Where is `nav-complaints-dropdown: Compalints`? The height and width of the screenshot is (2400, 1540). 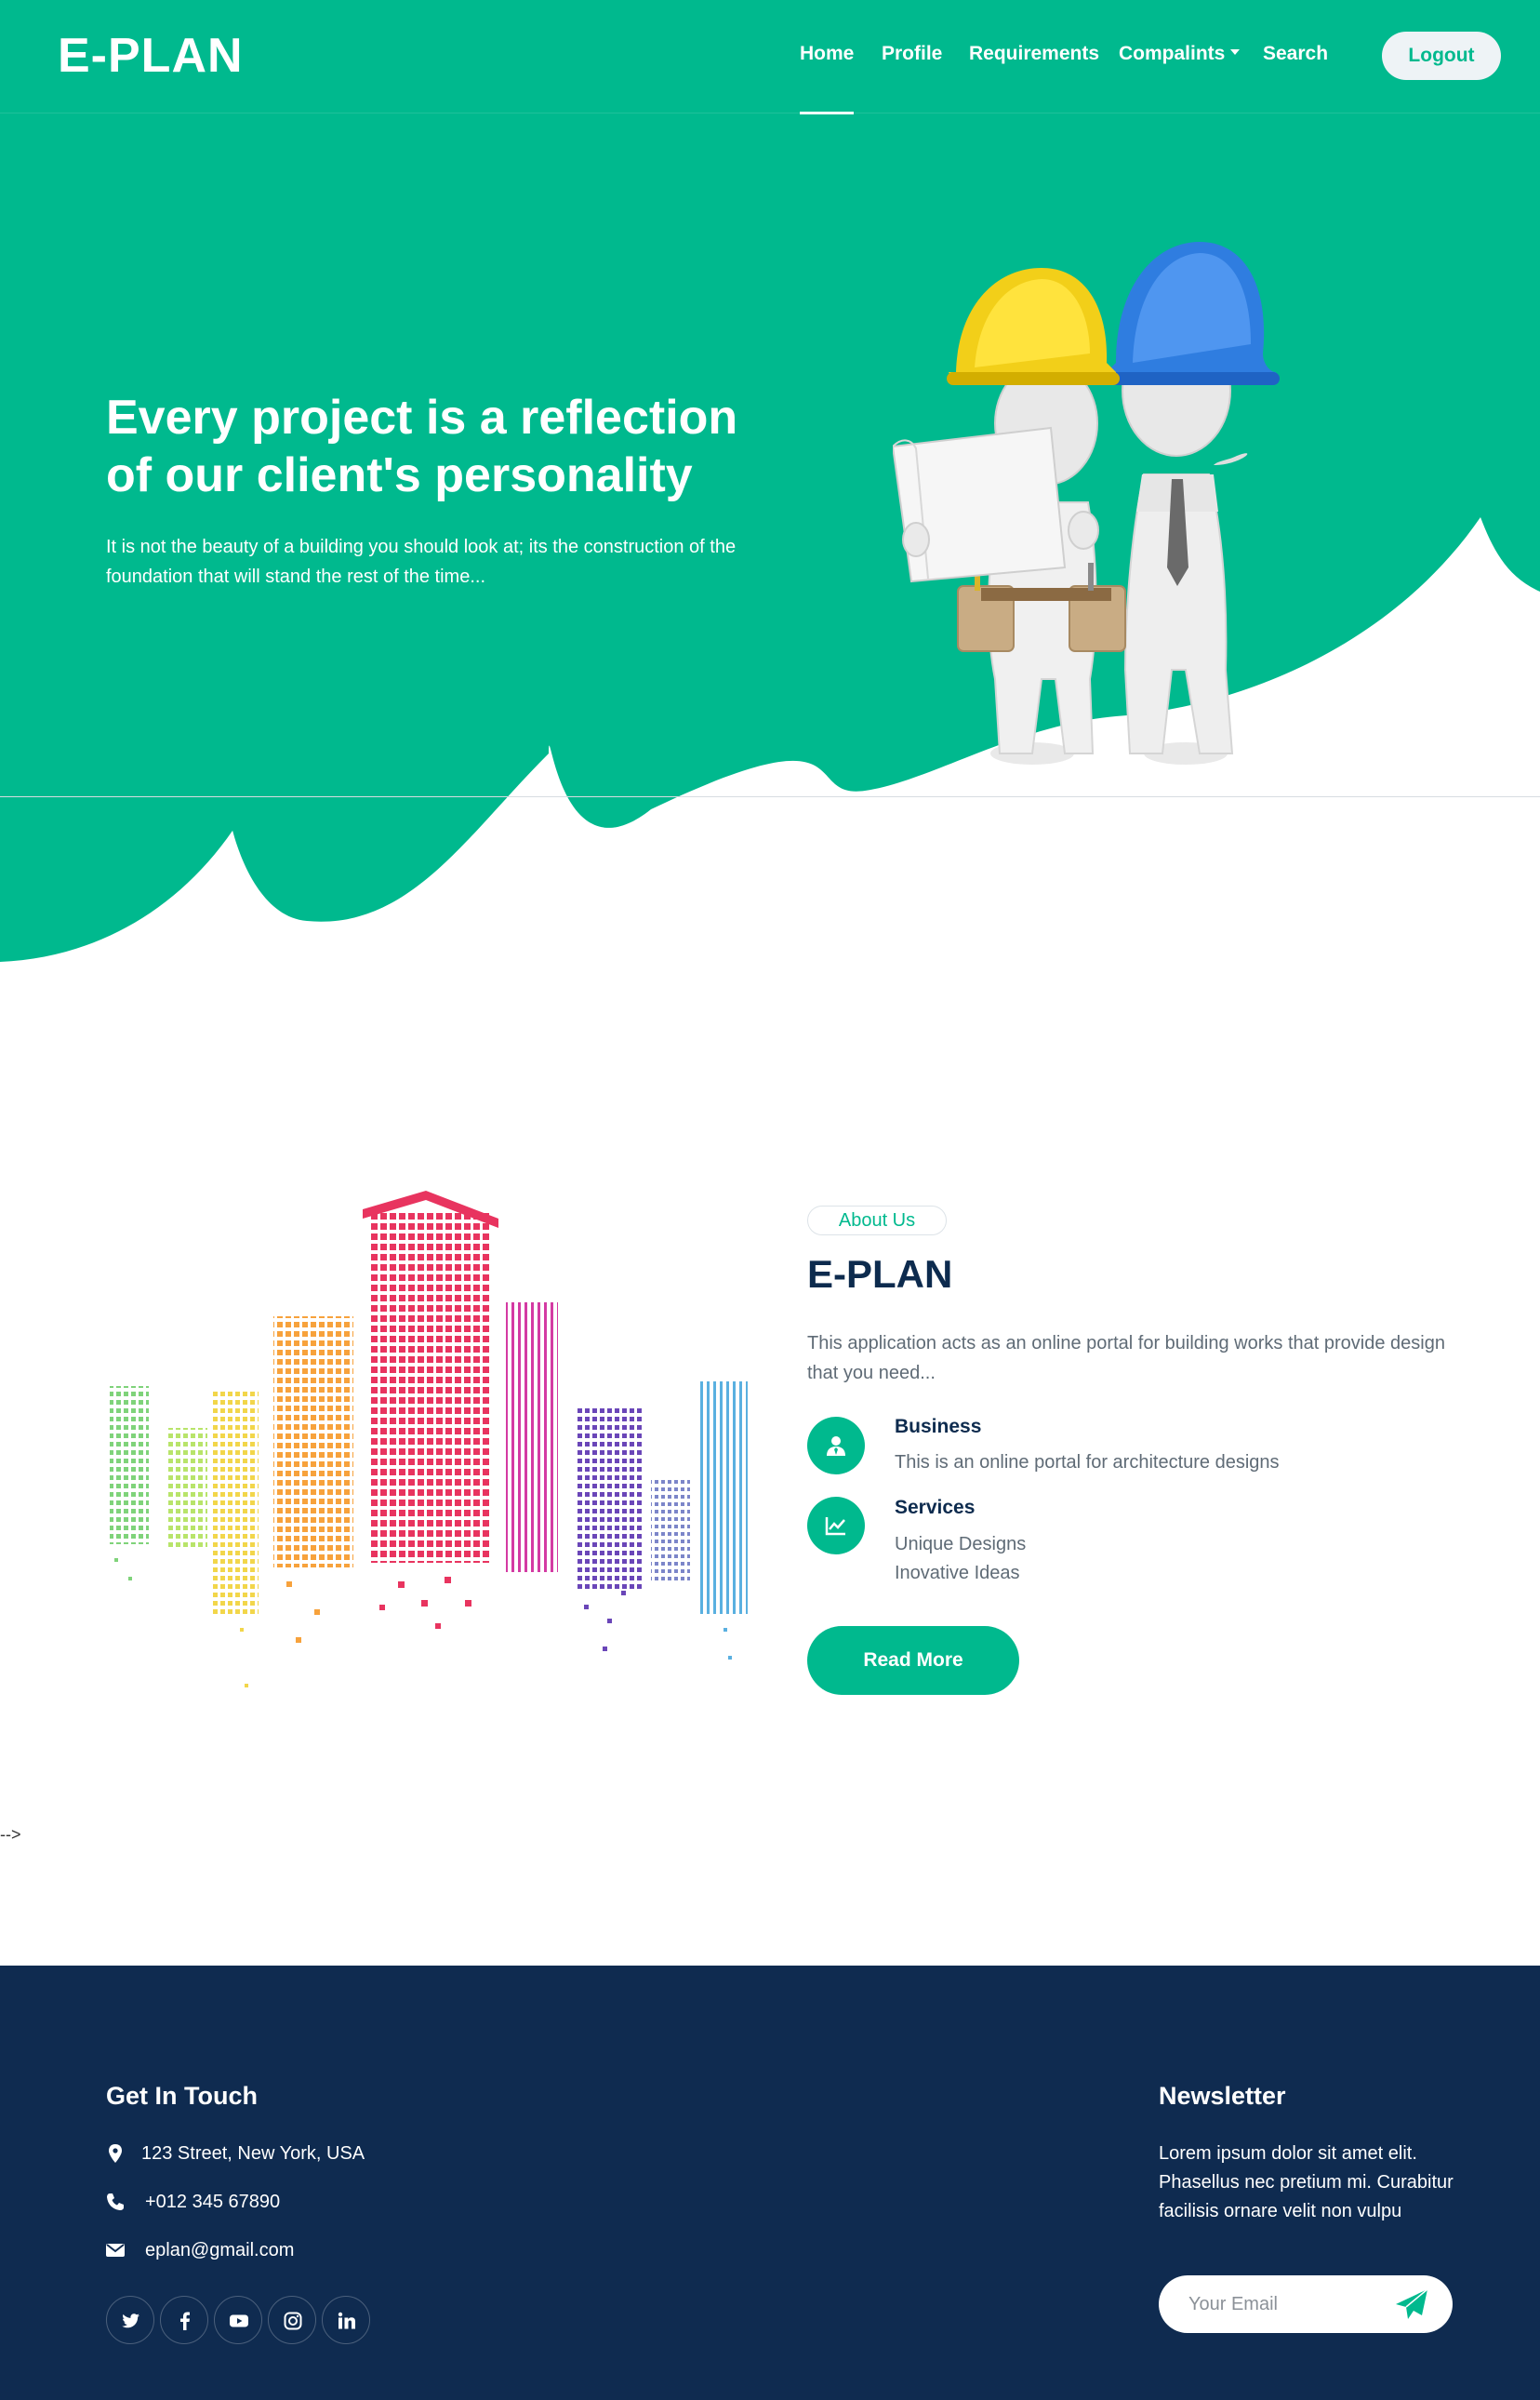
nav-complaints-dropdown: Compalints is located at coordinates (1180, 54).